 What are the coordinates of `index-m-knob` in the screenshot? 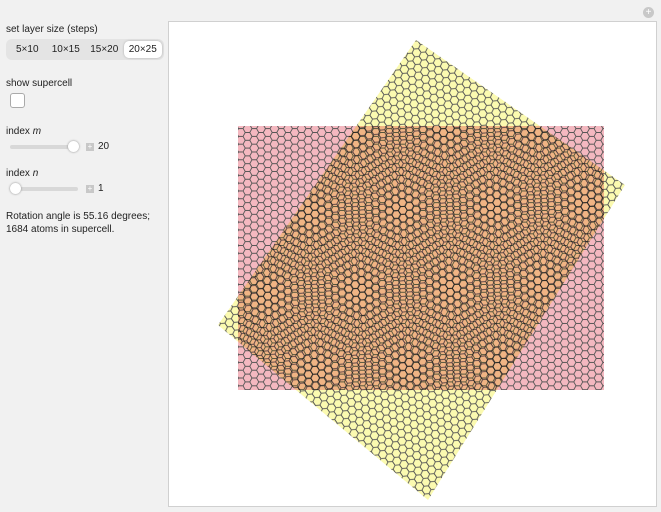 It's located at (73, 146).